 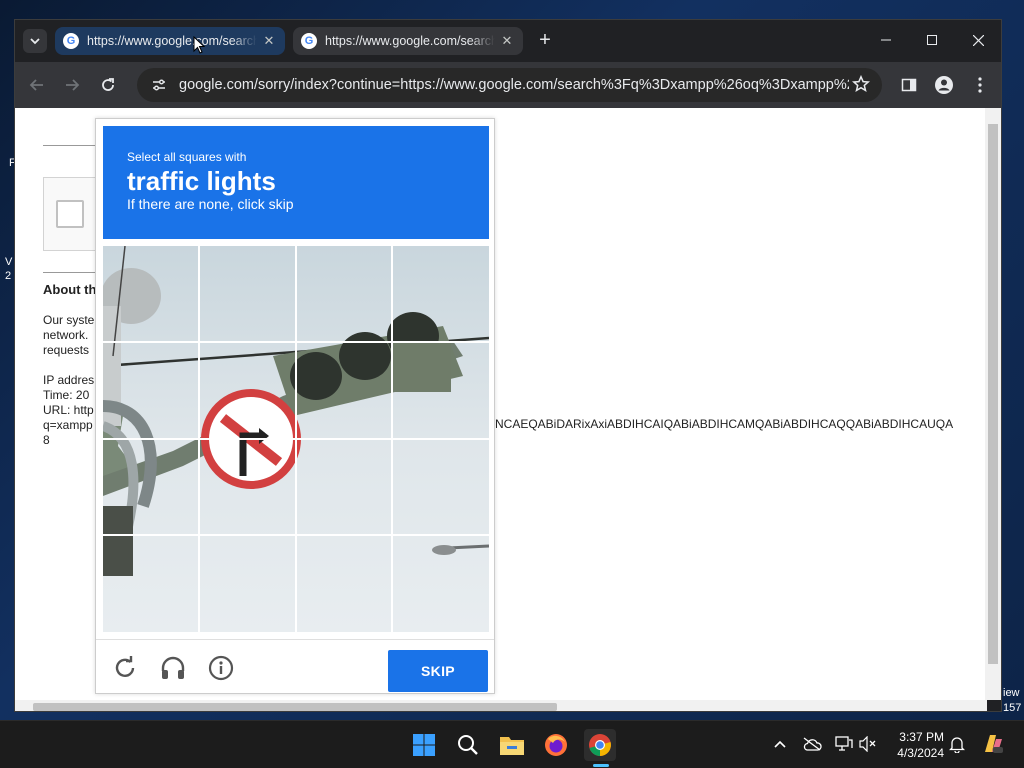 I want to click on chevron-up-icon, so click(x=780, y=744).